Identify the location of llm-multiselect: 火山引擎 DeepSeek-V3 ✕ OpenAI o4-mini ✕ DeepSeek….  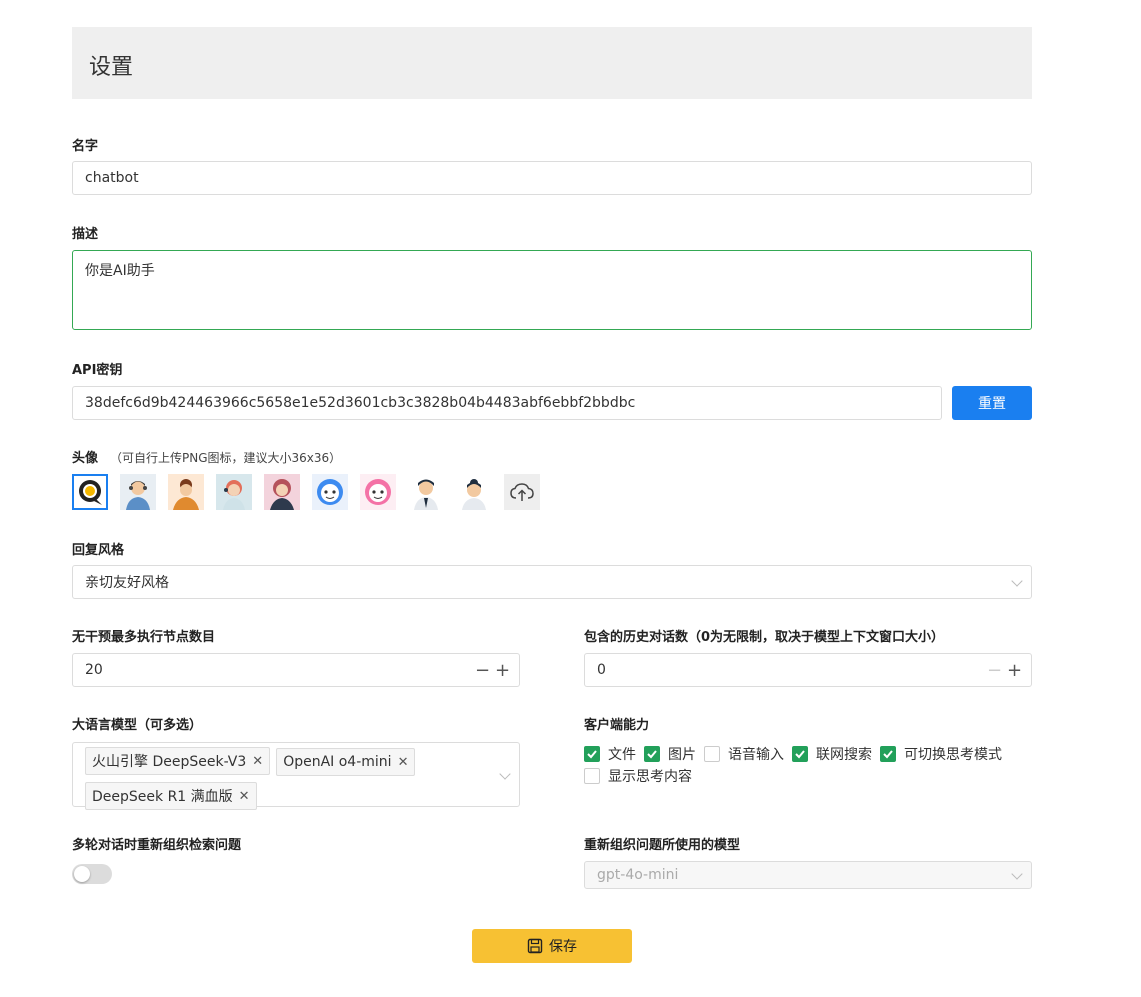
(296, 776).